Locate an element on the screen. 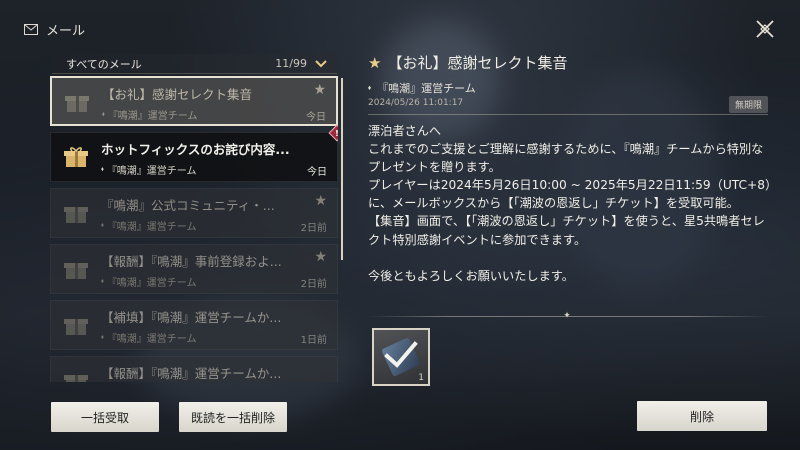 This screenshot has height=450, width=800. window-title: メール is located at coordinates (54, 29).